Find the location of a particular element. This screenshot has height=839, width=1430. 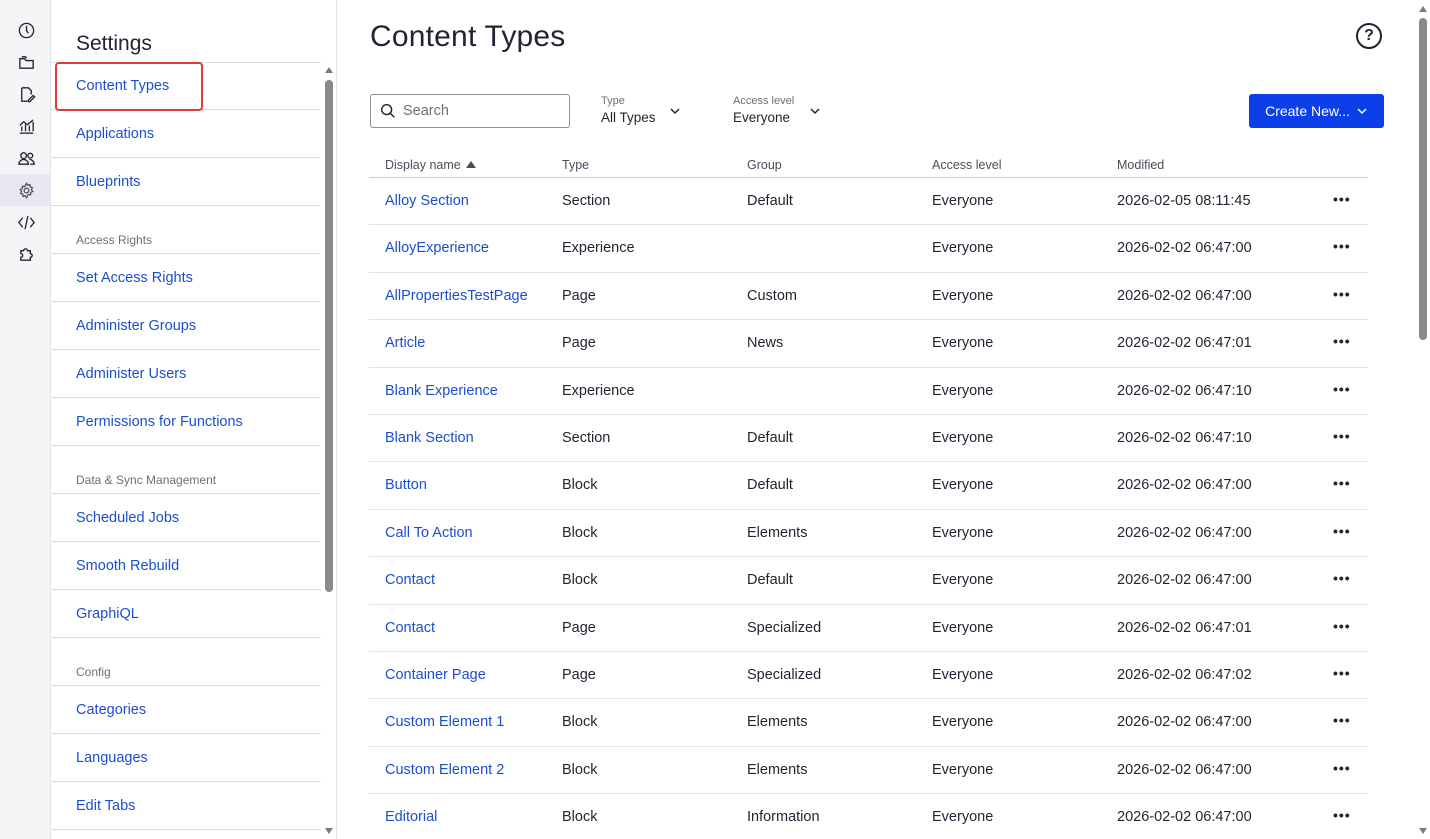

dashboard-icon is located at coordinates (26, 30).